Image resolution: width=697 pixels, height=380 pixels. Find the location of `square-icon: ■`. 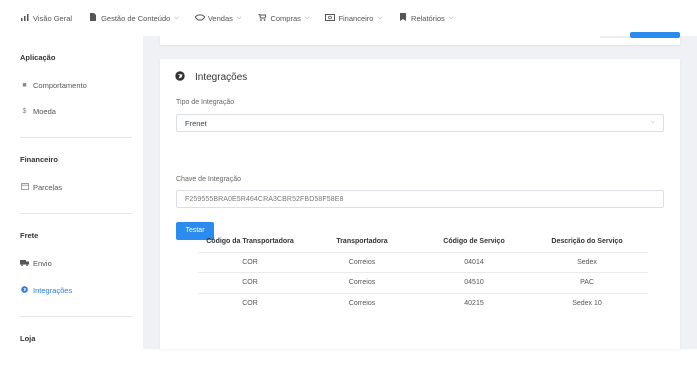

square-icon: ■ is located at coordinates (24, 85).